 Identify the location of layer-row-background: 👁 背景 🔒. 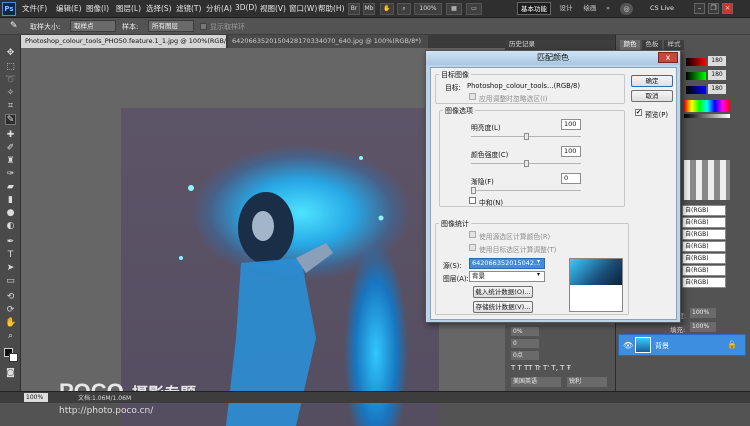
(682, 345).